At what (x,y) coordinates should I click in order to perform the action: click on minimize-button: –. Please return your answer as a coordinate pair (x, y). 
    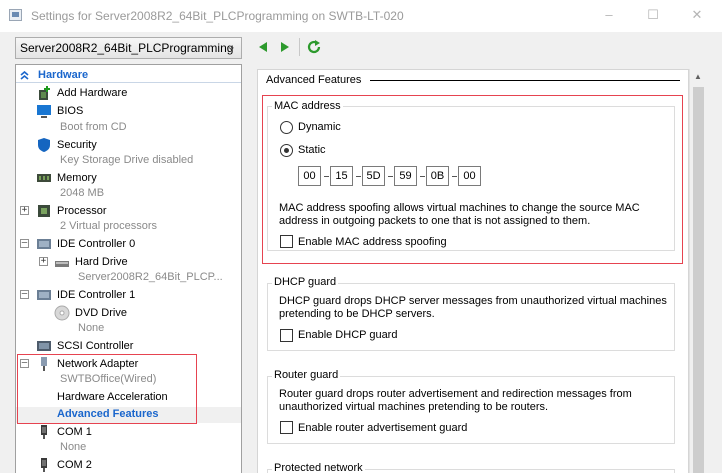
    Looking at the image, I should click on (609, 15).